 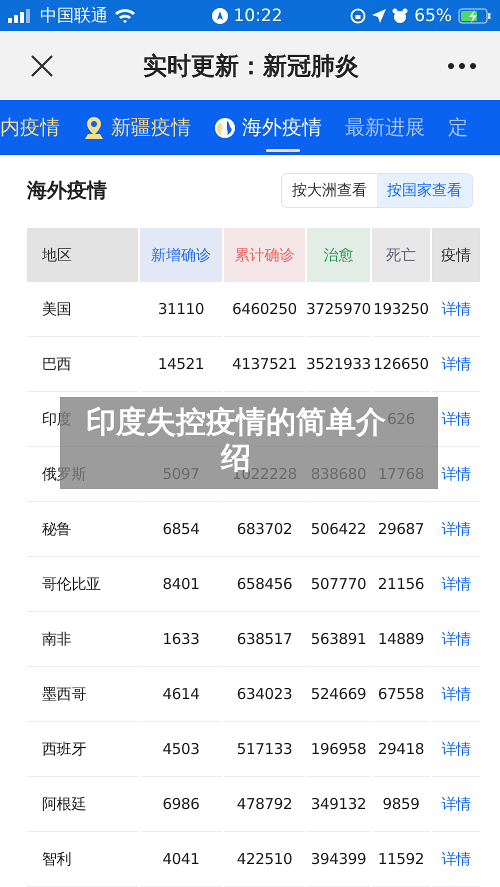 I want to click on table-cell: 29418, so click(x=401, y=749).